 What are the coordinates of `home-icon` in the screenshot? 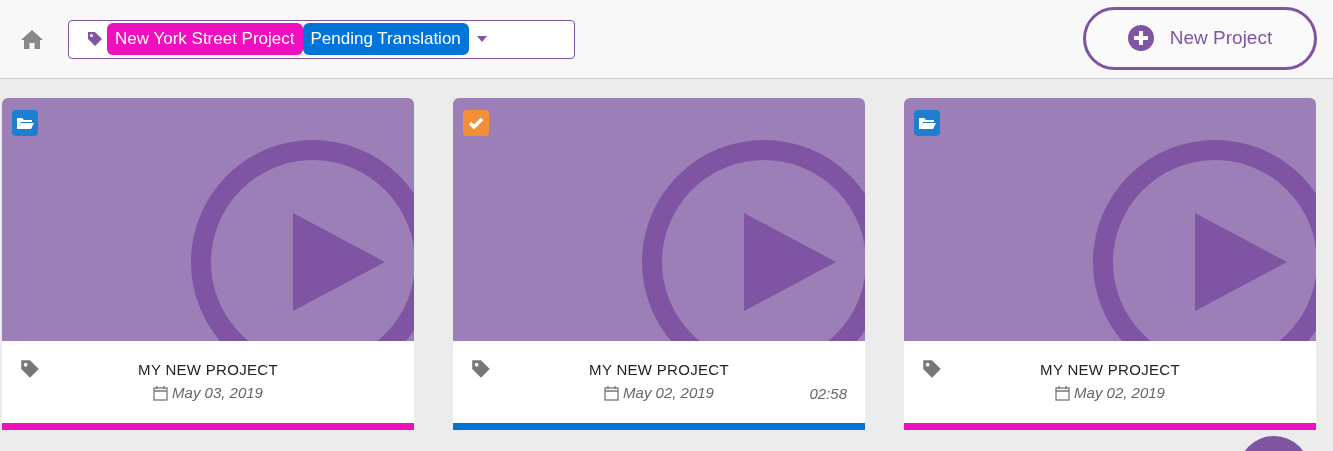 It's located at (32, 39).